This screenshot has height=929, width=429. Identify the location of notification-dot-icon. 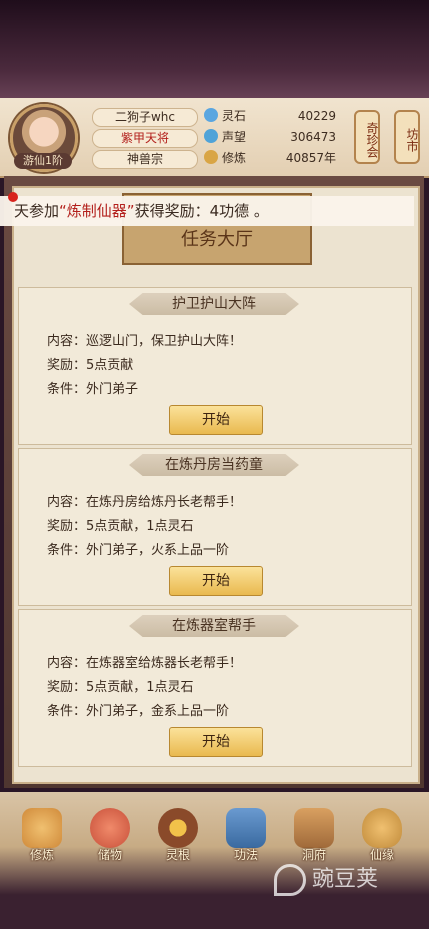
(13, 197).